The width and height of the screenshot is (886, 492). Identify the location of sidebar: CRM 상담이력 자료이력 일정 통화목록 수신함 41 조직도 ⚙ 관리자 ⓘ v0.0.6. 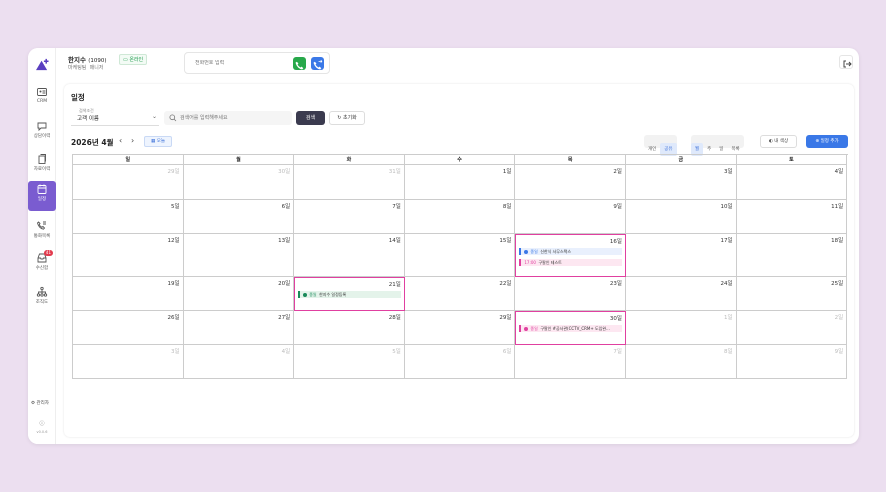
(42, 246).